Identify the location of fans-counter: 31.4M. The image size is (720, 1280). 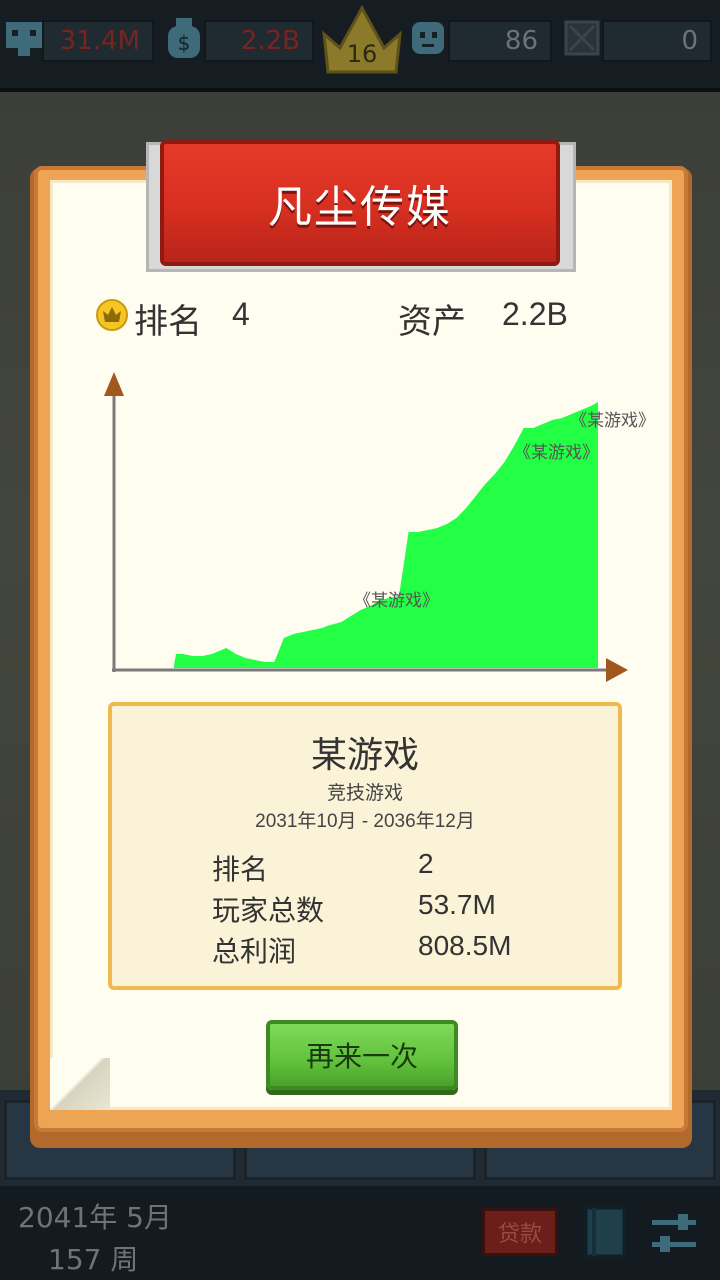
(98, 41).